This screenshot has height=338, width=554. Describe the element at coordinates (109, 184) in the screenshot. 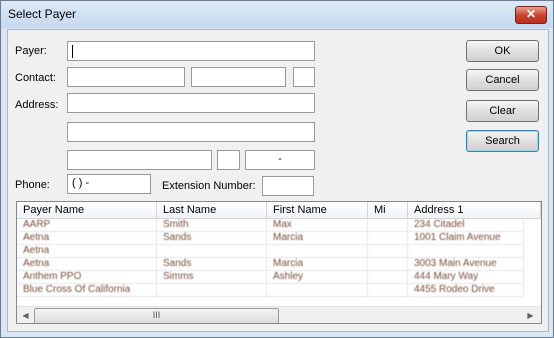

I see `phone-field: ( ) -` at that location.